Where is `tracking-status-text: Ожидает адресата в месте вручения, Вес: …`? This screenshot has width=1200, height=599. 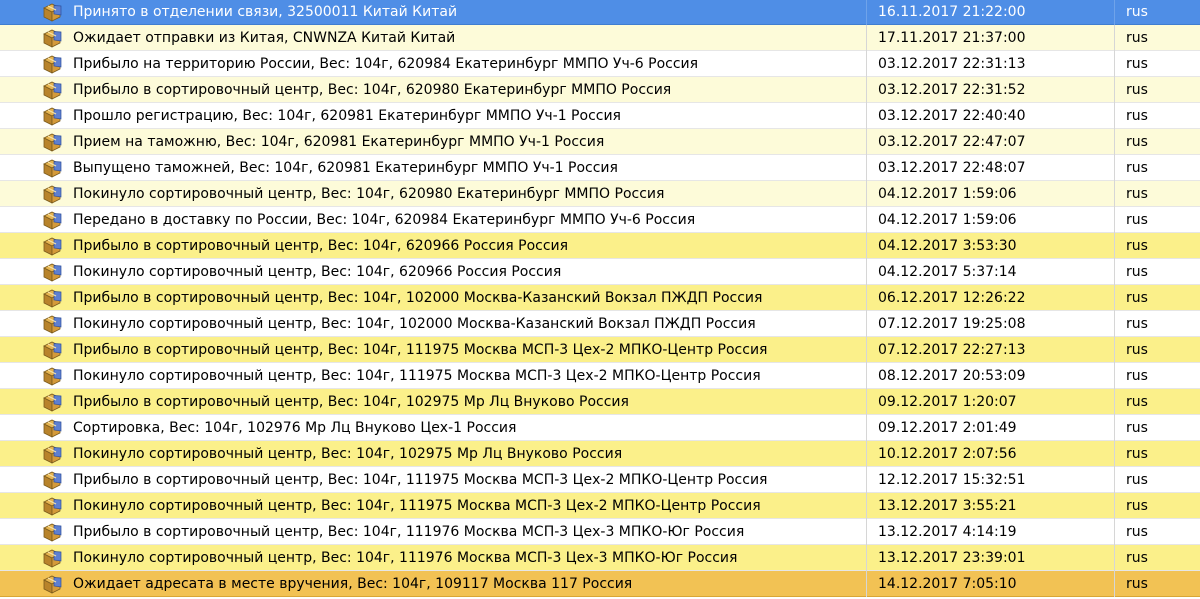 tracking-status-text: Ожидает адресата в месте вручения, Вес: … is located at coordinates (353, 584).